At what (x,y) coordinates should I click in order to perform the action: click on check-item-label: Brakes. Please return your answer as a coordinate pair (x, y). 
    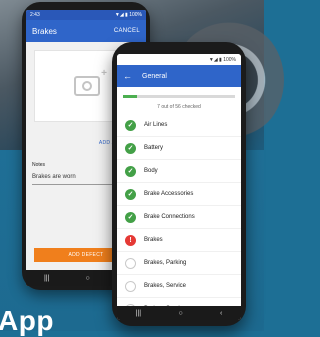
    Looking at the image, I should click on (153, 240).